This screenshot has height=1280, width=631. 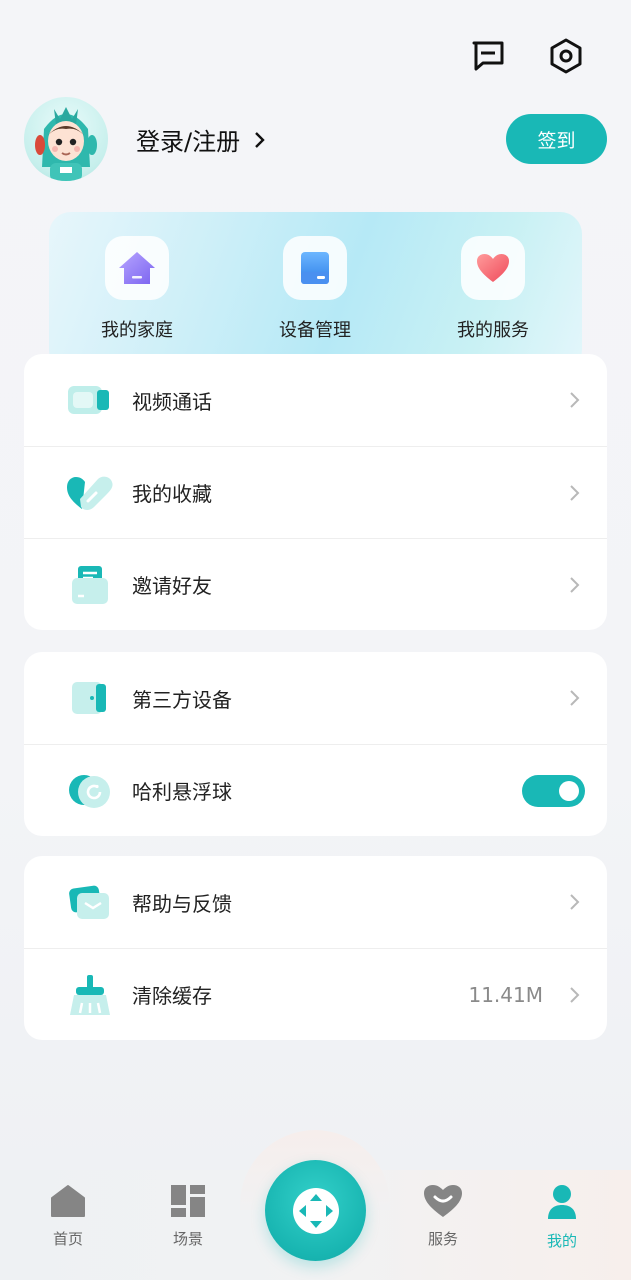 What do you see at coordinates (68, 1201) in the screenshot?
I see `home-tab-icon` at bounding box center [68, 1201].